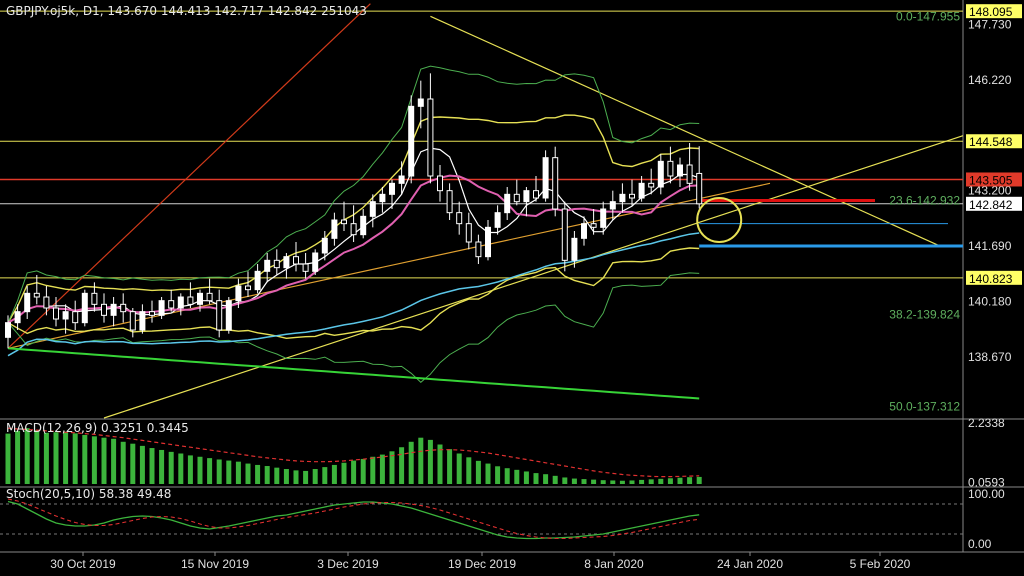 This screenshot has height=576, width=1024. What do you see at coordinates (89, 494) in the screenshot?
I see `stoch-label: Stoch(20,5,10) 58.38 49.48` at bounding box center [89, 494].